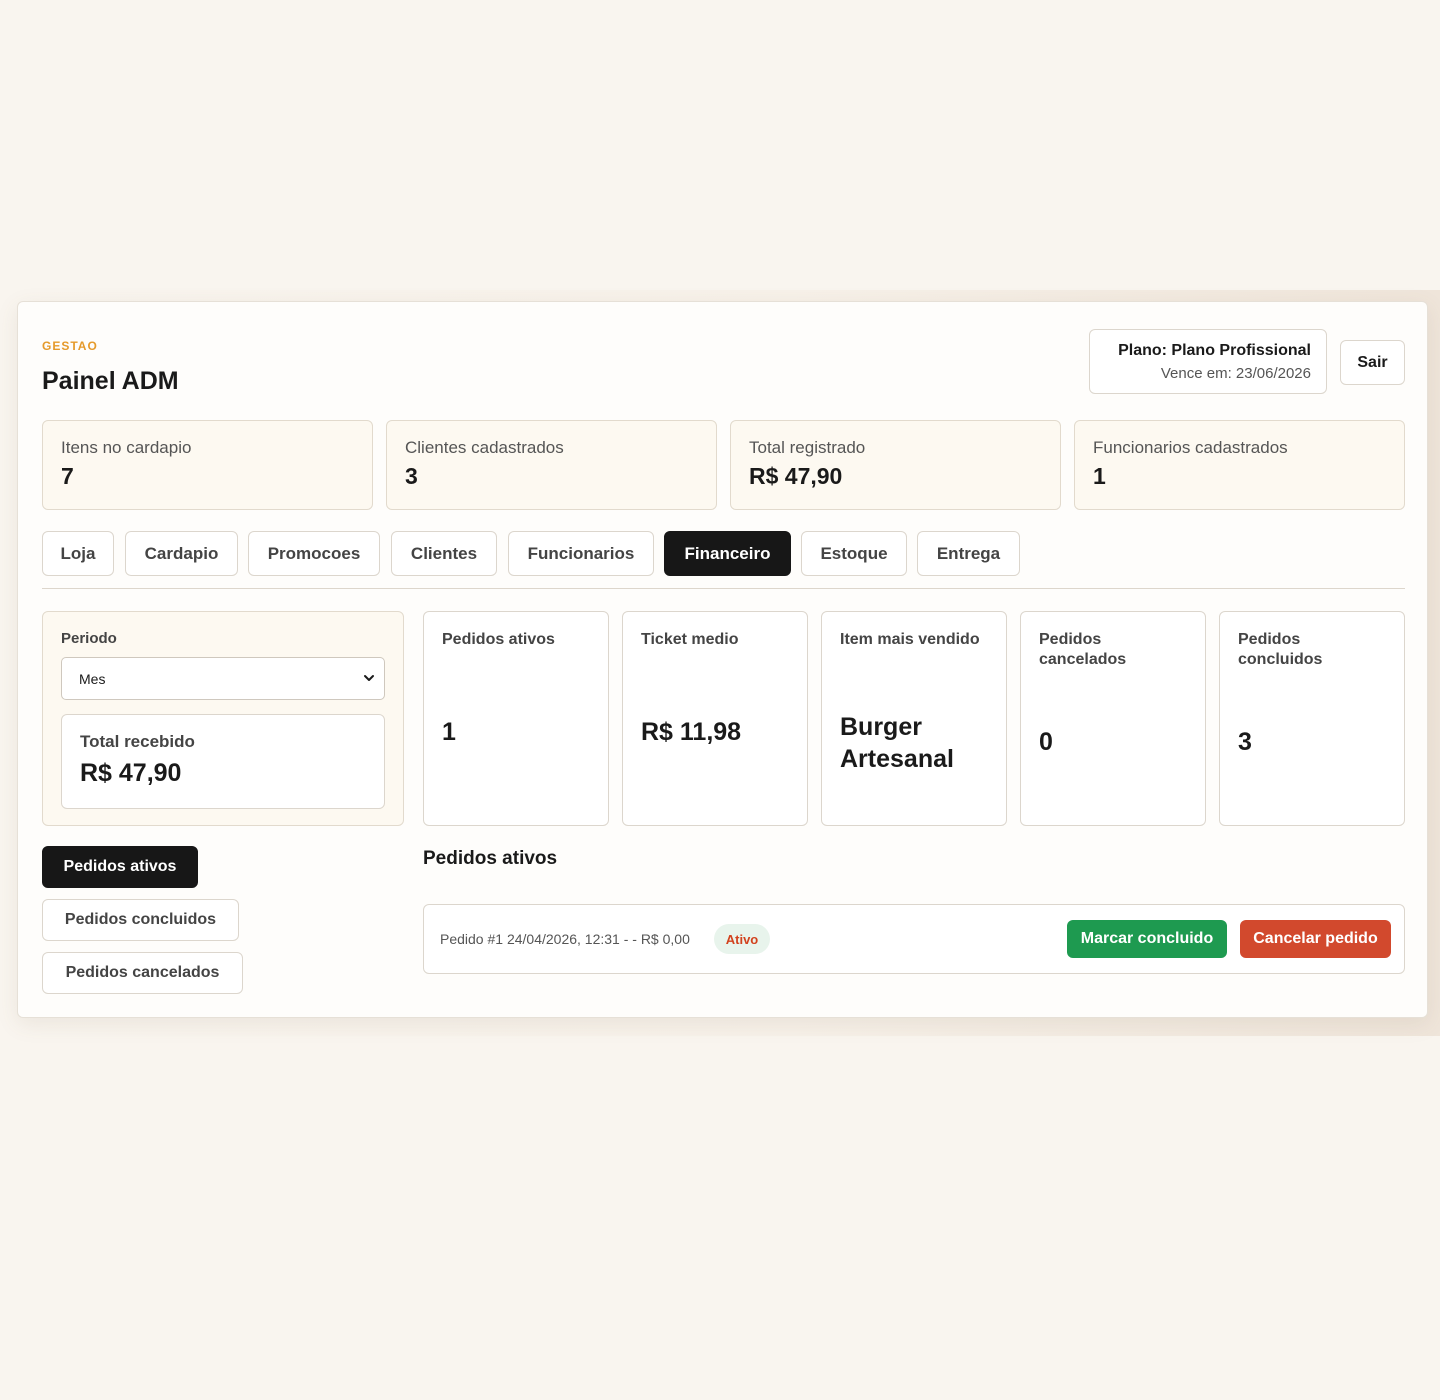 The height and width of the screenshot is (1400, 1440). What do you see at coordinates (565, 939) in the screenshot?
I see `order-summary: Pedido #1 24/04/2026, 12:31 - - R$ 0,00` at bounding box center [565, 939].